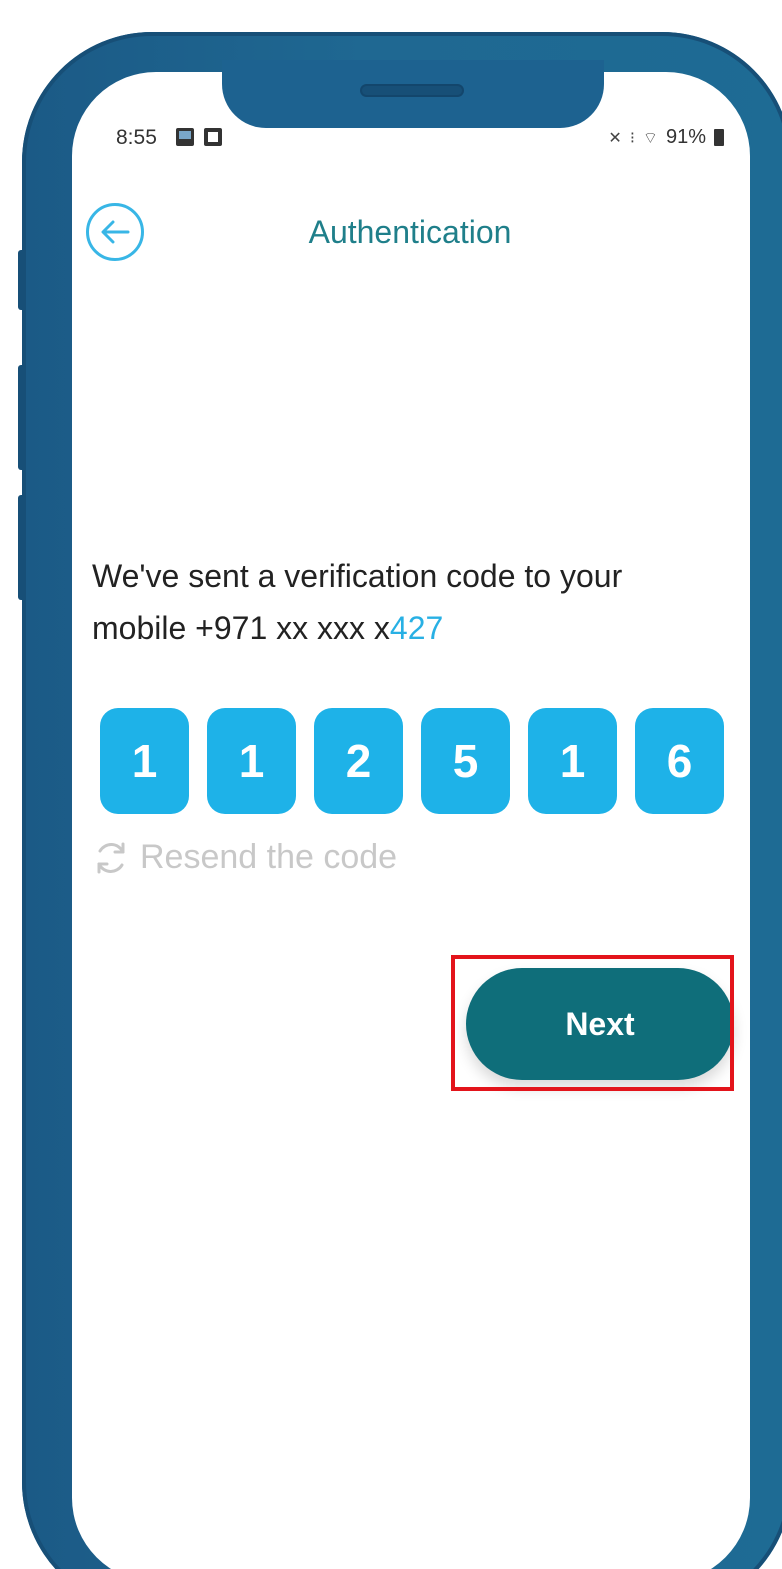  What do you see at coordinates (241, 628) in the screenshot?
I see `masked-phone-prefix: mobile +971 xx xxx x` at bounding box center [241, 628].